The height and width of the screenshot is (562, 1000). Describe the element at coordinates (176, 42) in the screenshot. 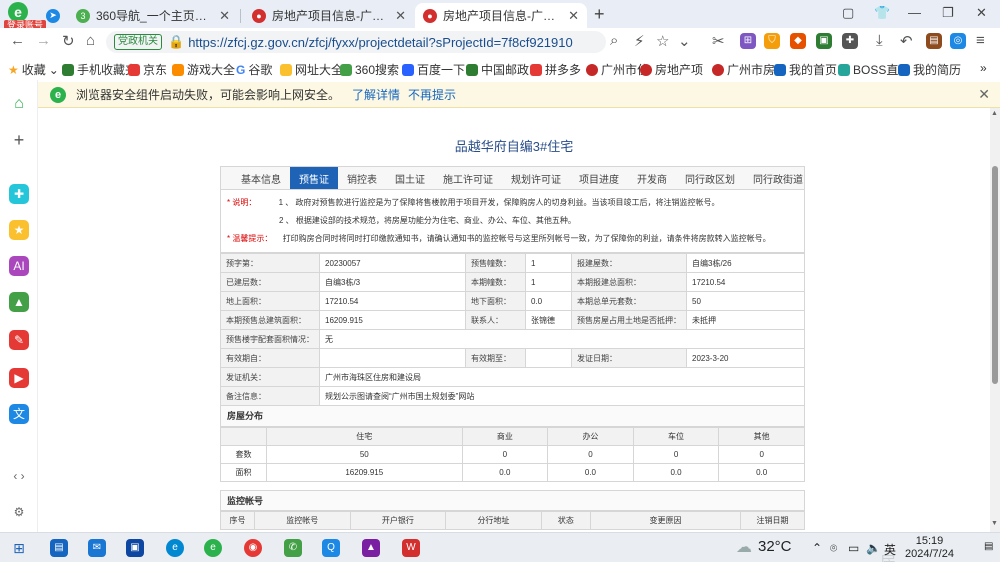

I see `lock-icon: 🔒` at that location.